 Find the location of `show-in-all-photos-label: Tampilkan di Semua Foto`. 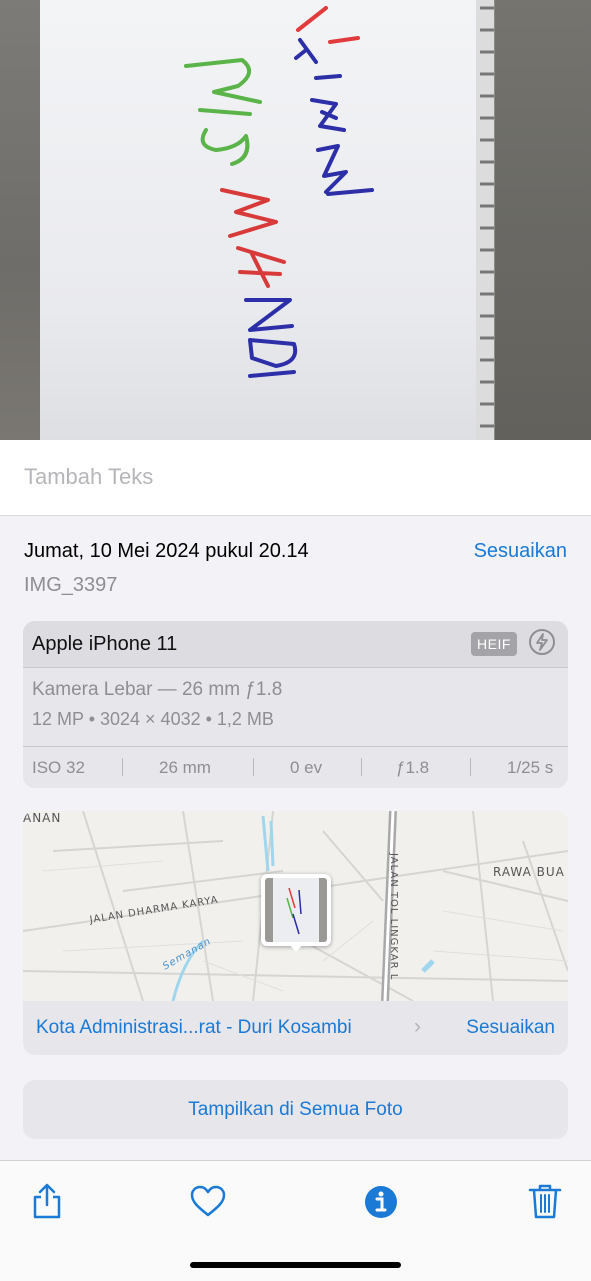

show-in-all-photos-label: Tampilkan di Semua Foto is located at coordinates (295, 1109).